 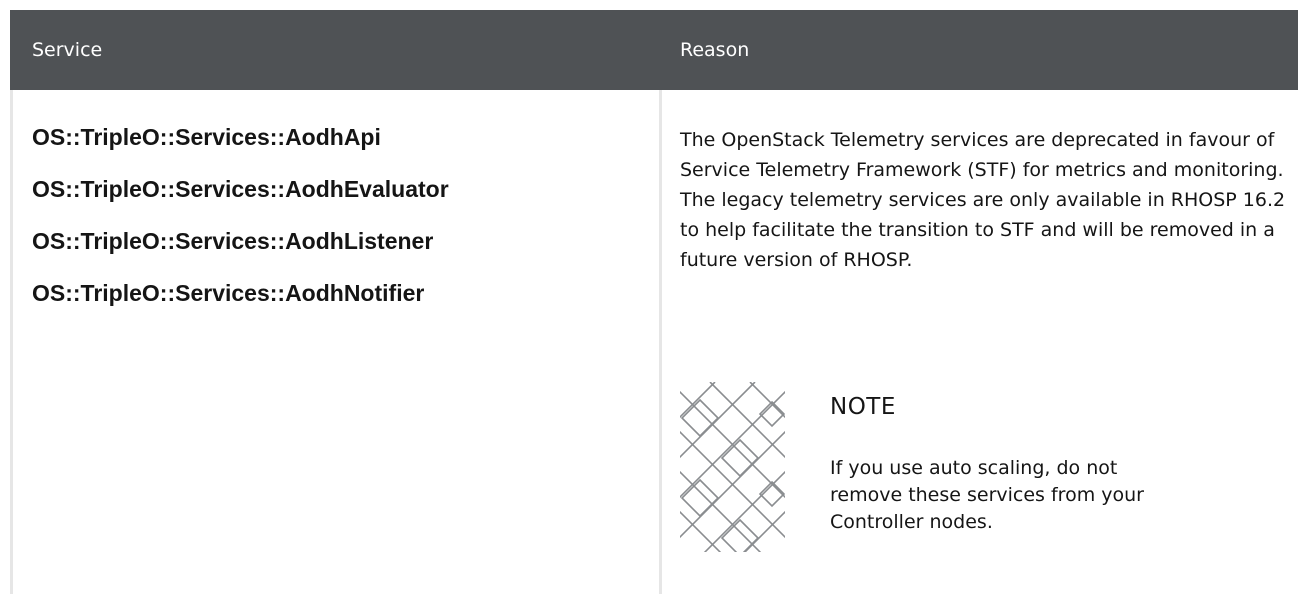 I want to click on column-divider, so click(x=660, y=342).